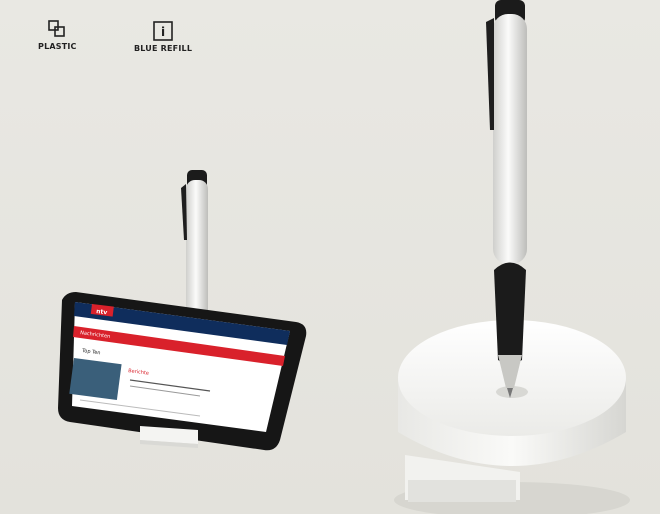 The width and height of the screenshot is (660, 514). What do you see at coordinates (95, 379) in the screenshot?
I see `phone-thumbnail` at bounding box center [95, 379].